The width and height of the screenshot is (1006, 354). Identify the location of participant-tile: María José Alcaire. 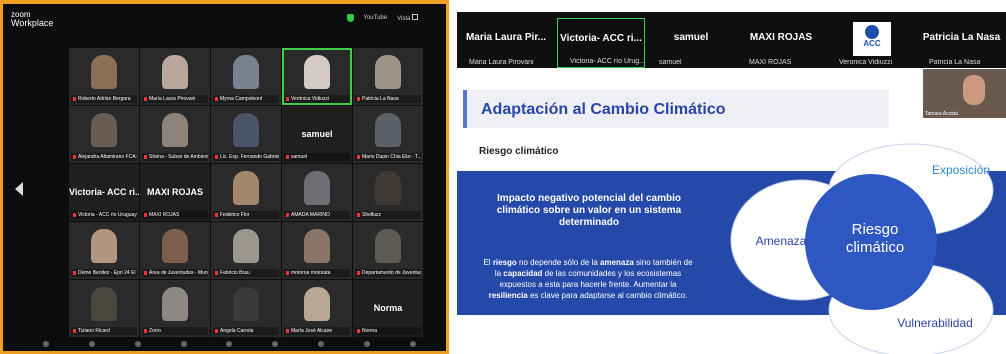
(317, 308).